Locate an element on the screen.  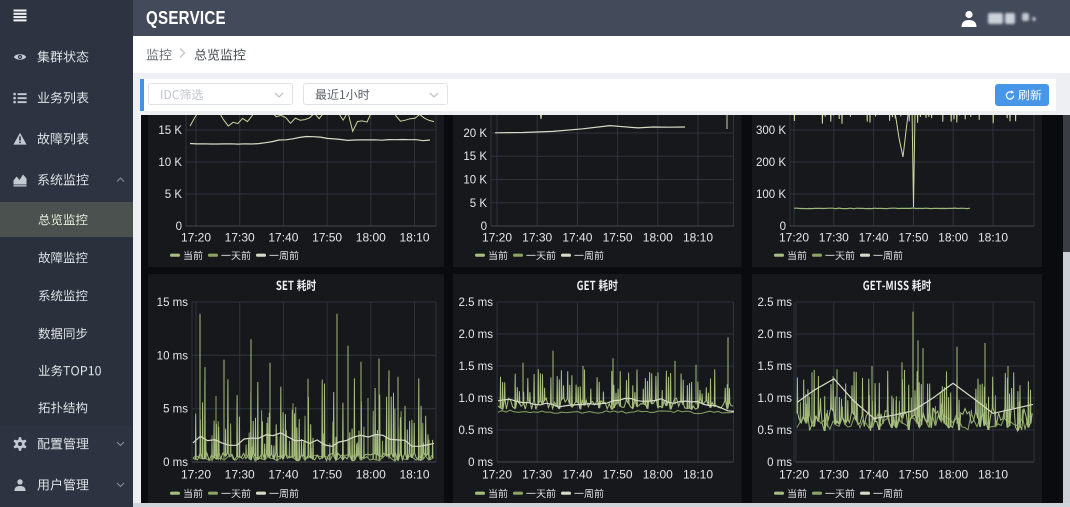
svg-text: 100 K is located at coordinates (771, 195).